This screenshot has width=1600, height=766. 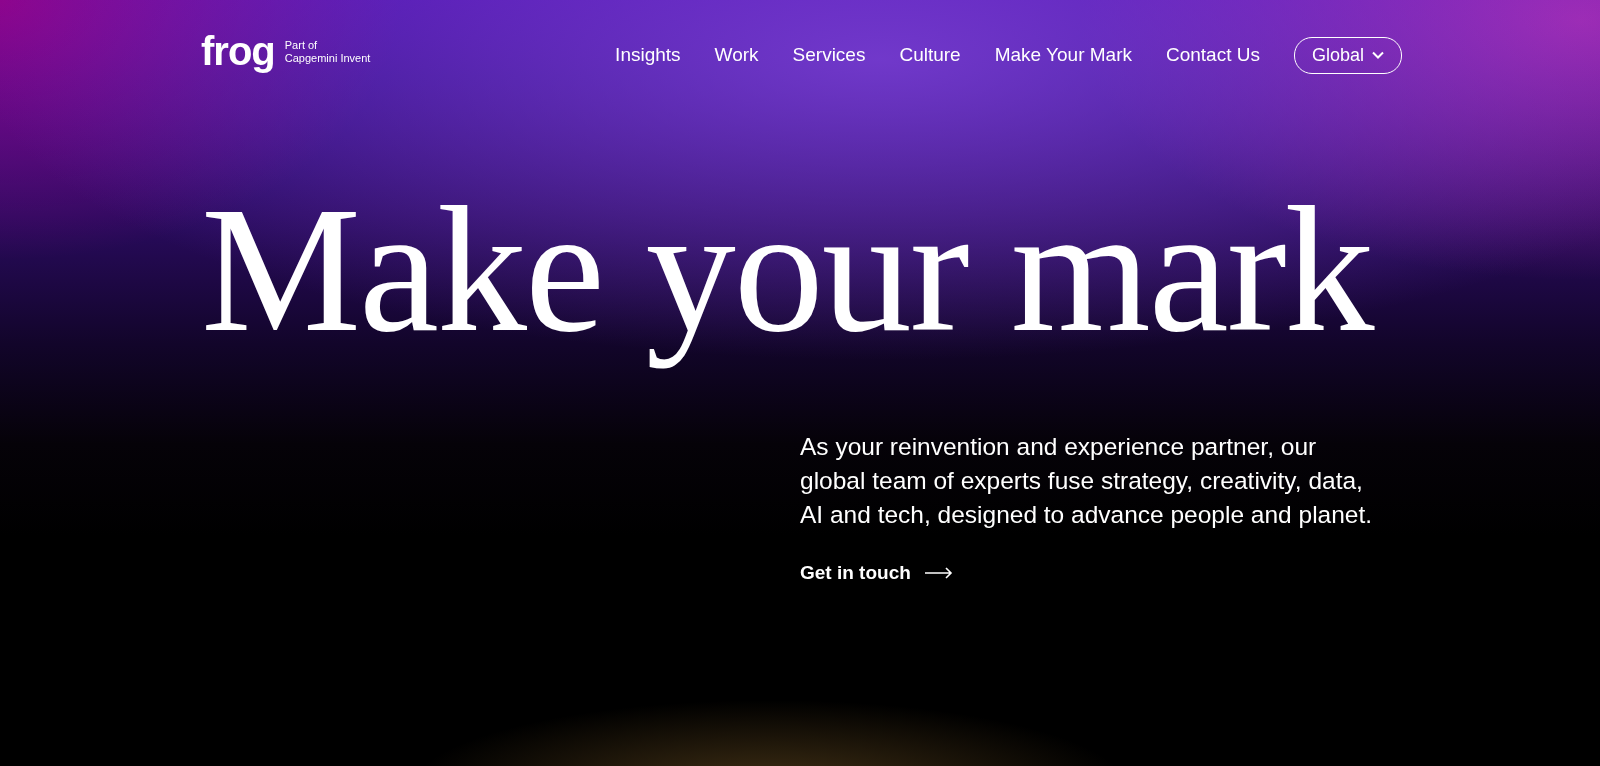 What do you see at coordinates (1213, 55) in the screenshot?
I see `nav-link: Contact Us` at bounding box center [1213, 55].